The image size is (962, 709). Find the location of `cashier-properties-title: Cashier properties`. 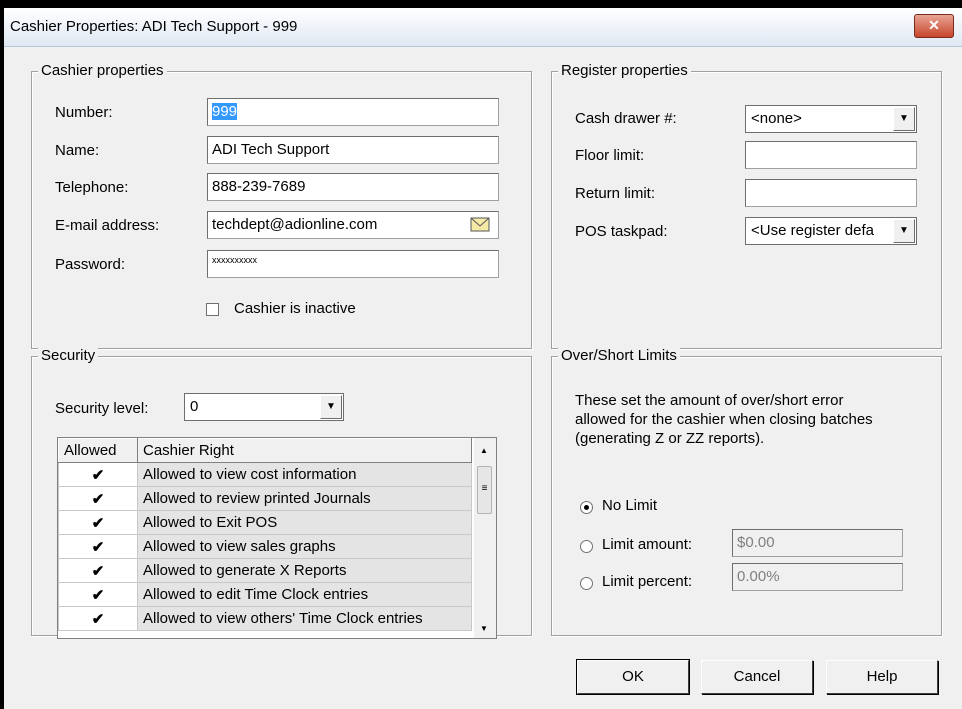

cashier-properties-title: Cashier properties is located at coordinates (102, 70).